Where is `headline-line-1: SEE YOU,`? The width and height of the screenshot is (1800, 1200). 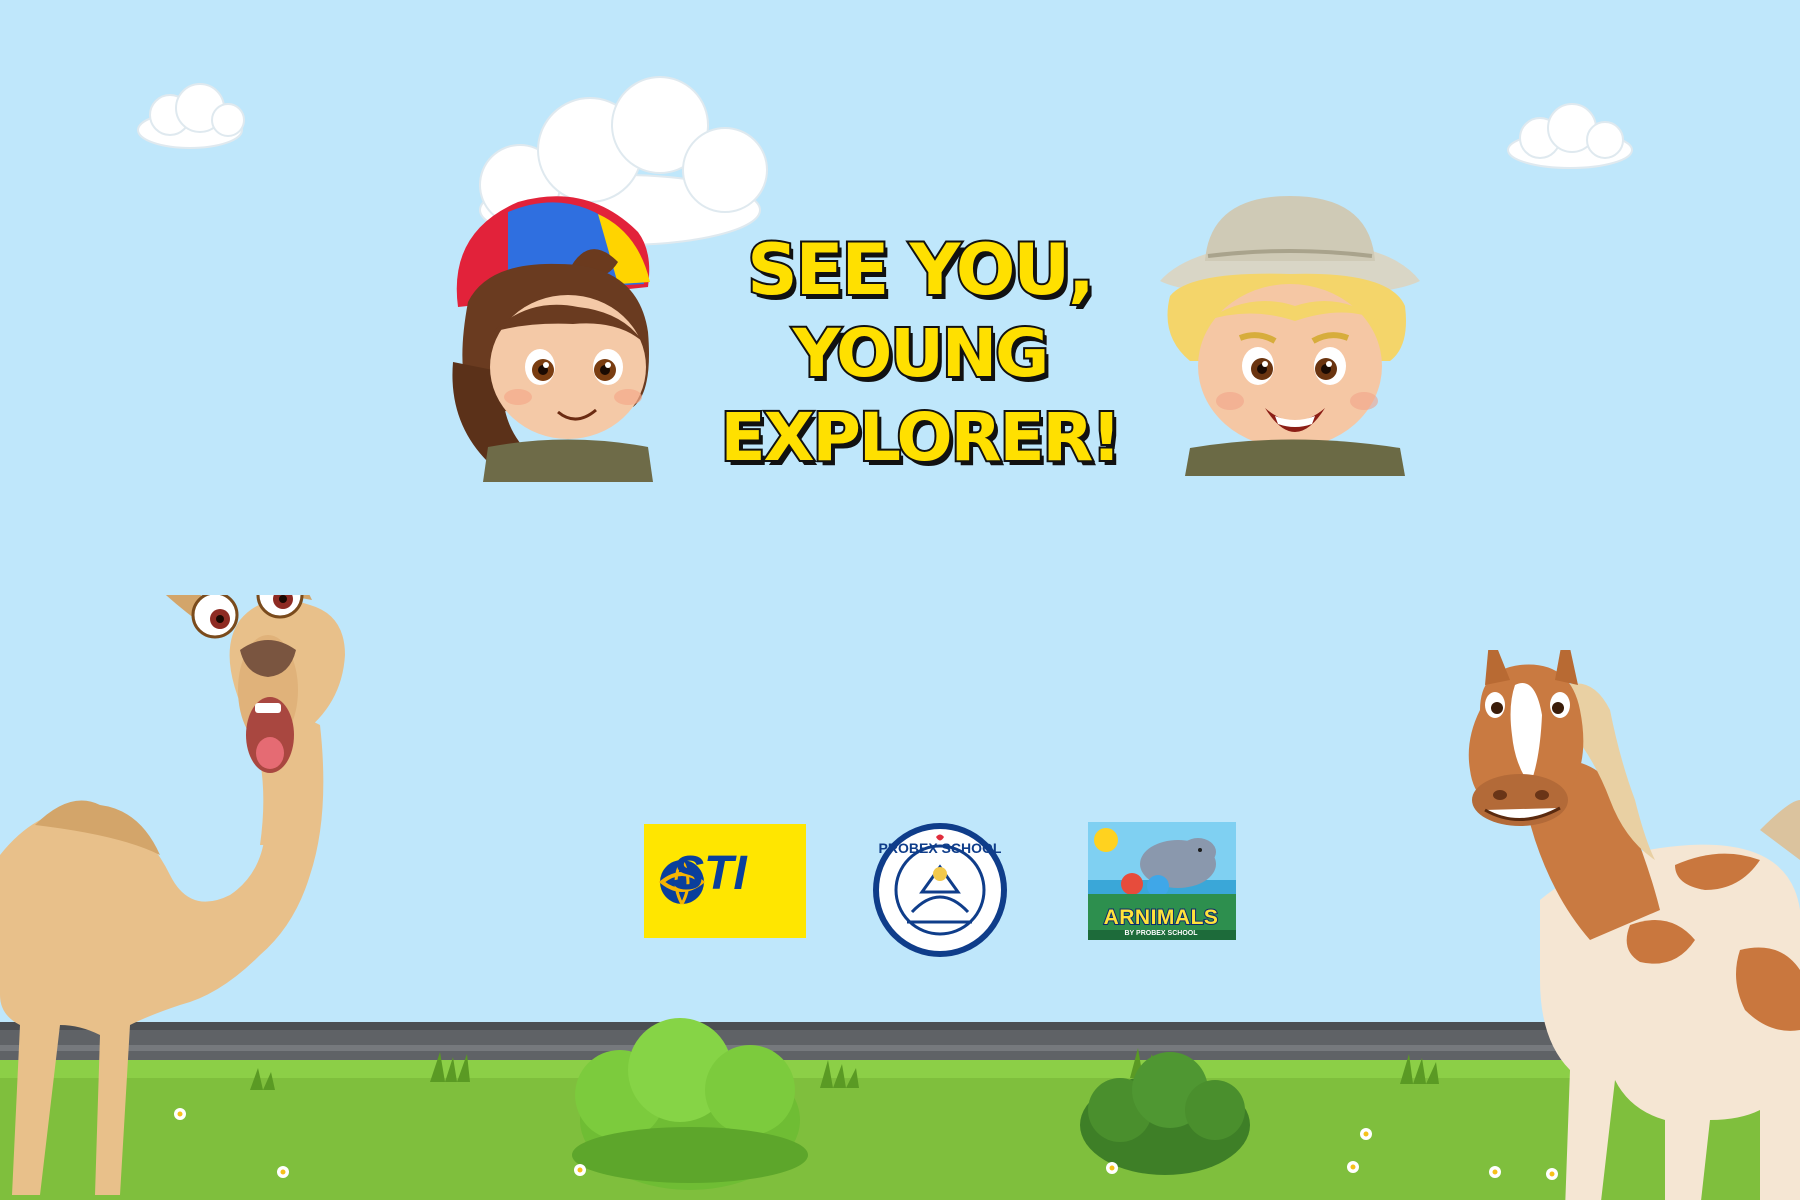 headline-line-1: SEE YOU, is located at coordinates (921, 270).